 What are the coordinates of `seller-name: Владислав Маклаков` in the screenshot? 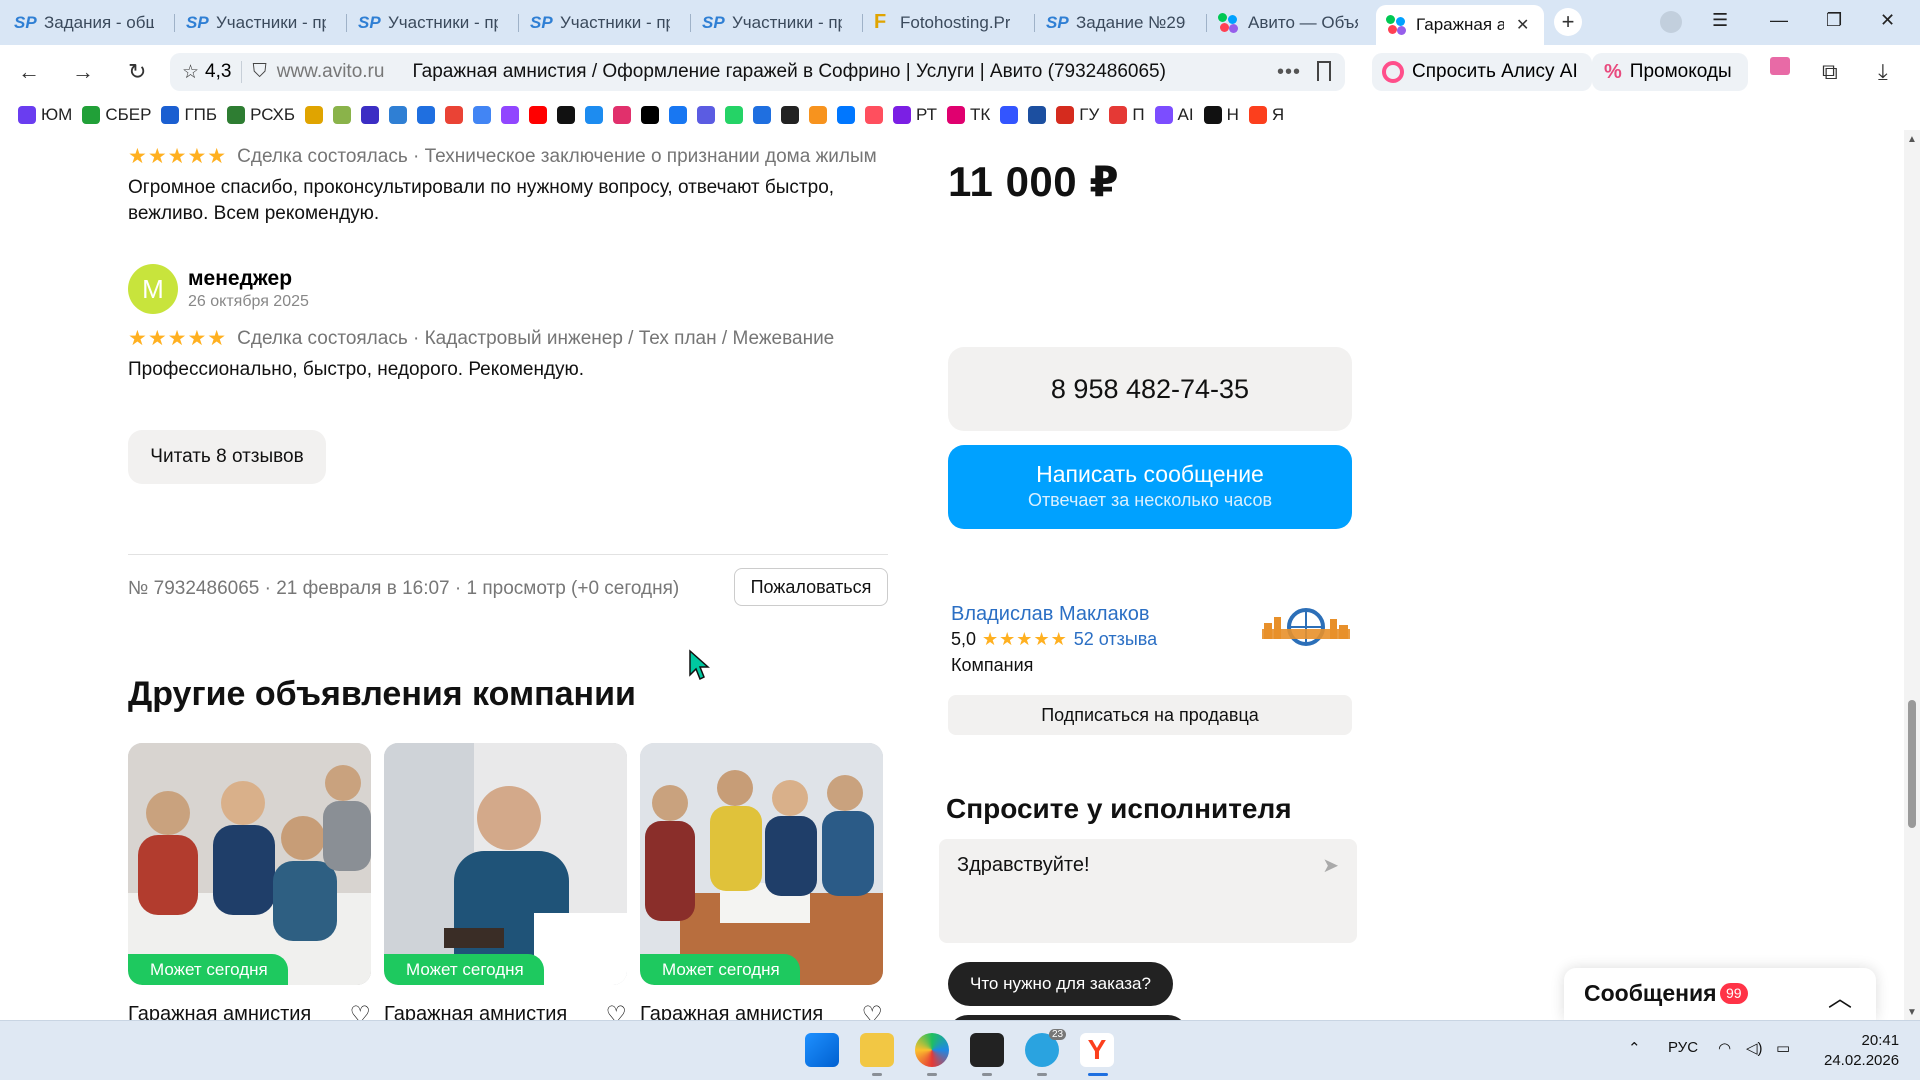 It's located at (1050, 614).